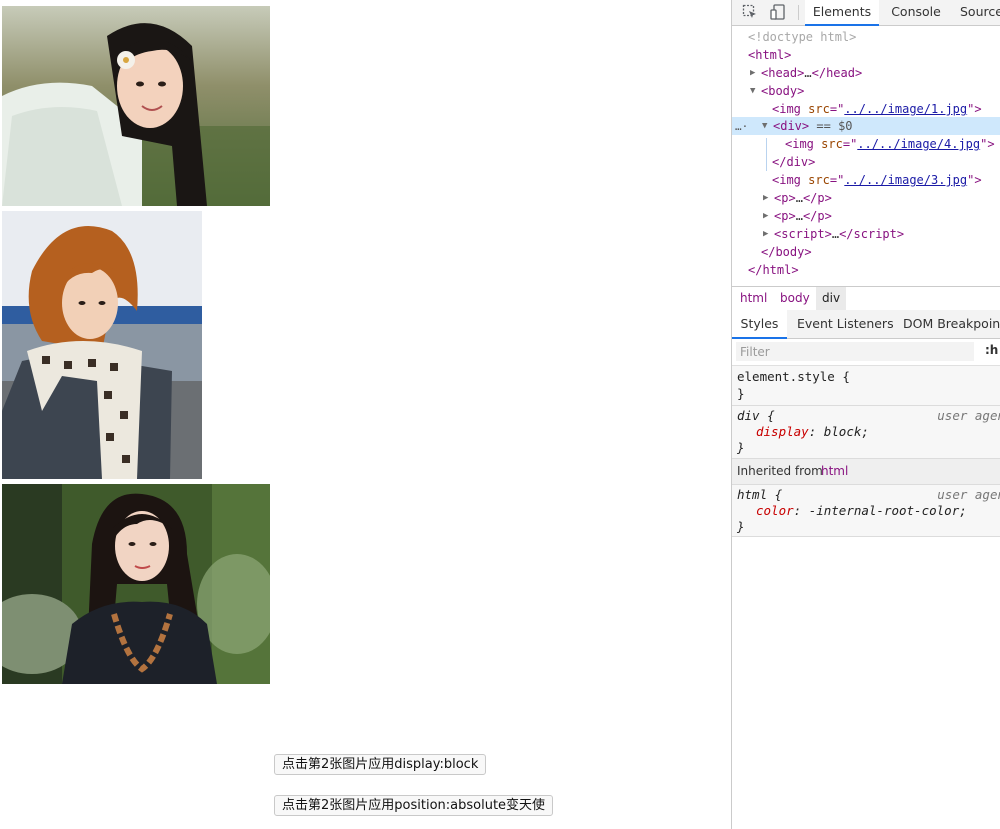 Image resolution: width=1000 pixels, height=829 pixels. I want to click on div-style-rule: div { user agen display: block; }, so click(866, 432).